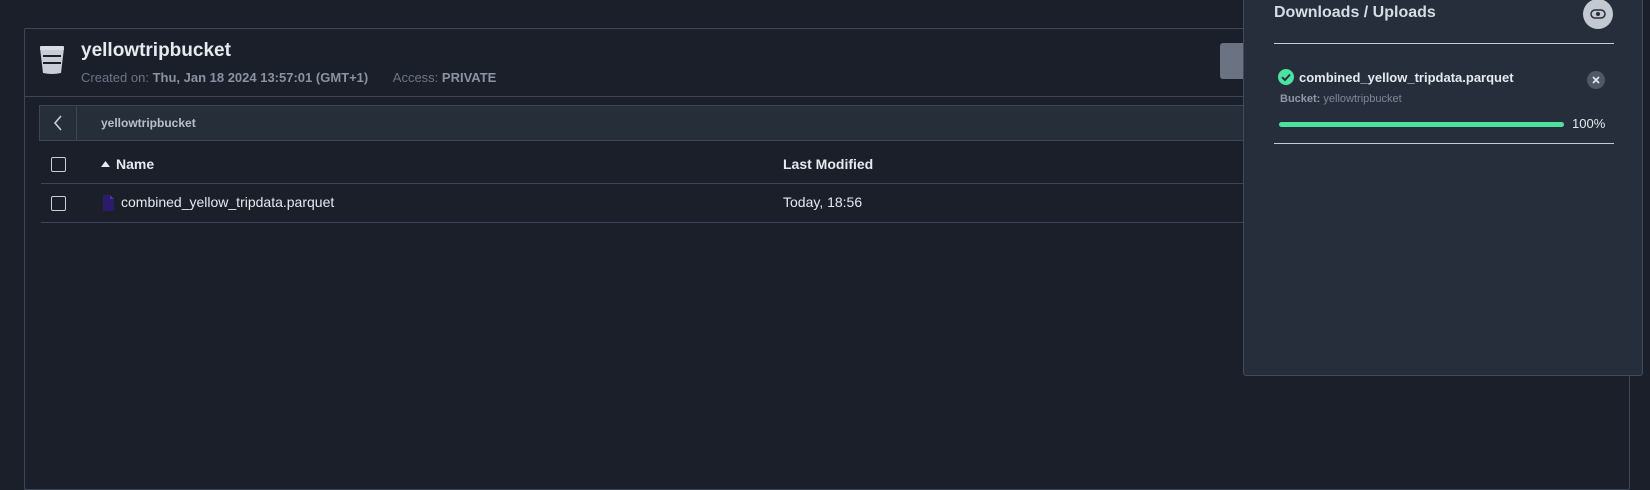  What do you see at coordinates (1300, 99) in the screenshot?
I see `download-bucket-label: Bucket:` at bounding box center [1300, 99].